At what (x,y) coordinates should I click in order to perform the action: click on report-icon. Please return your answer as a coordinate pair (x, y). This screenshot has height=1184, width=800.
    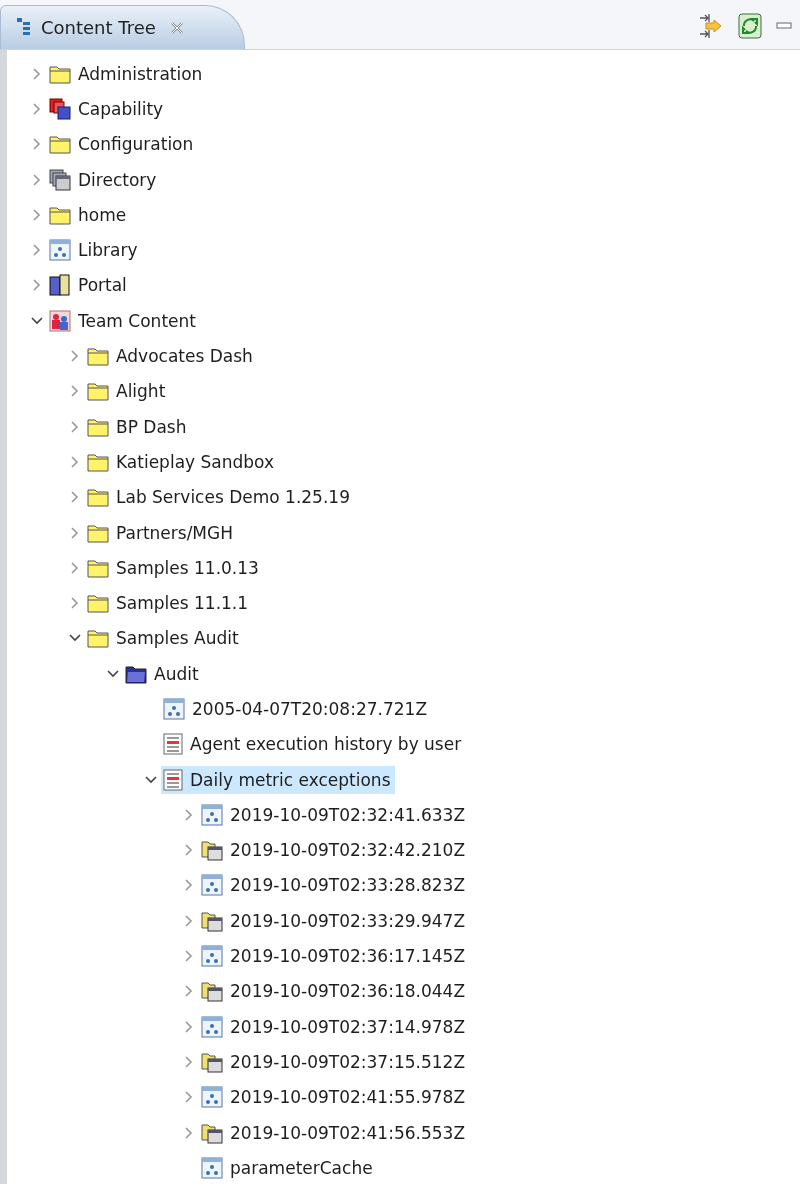
    Looking at the image, I should click on (173, 779).